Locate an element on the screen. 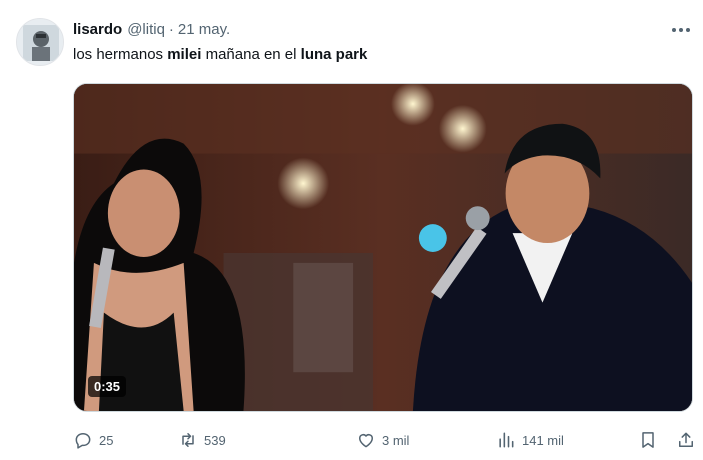 The height and width of the screenshot is (460, 703). tweet-text-bold: luna park is located at coordinates (334, 54).